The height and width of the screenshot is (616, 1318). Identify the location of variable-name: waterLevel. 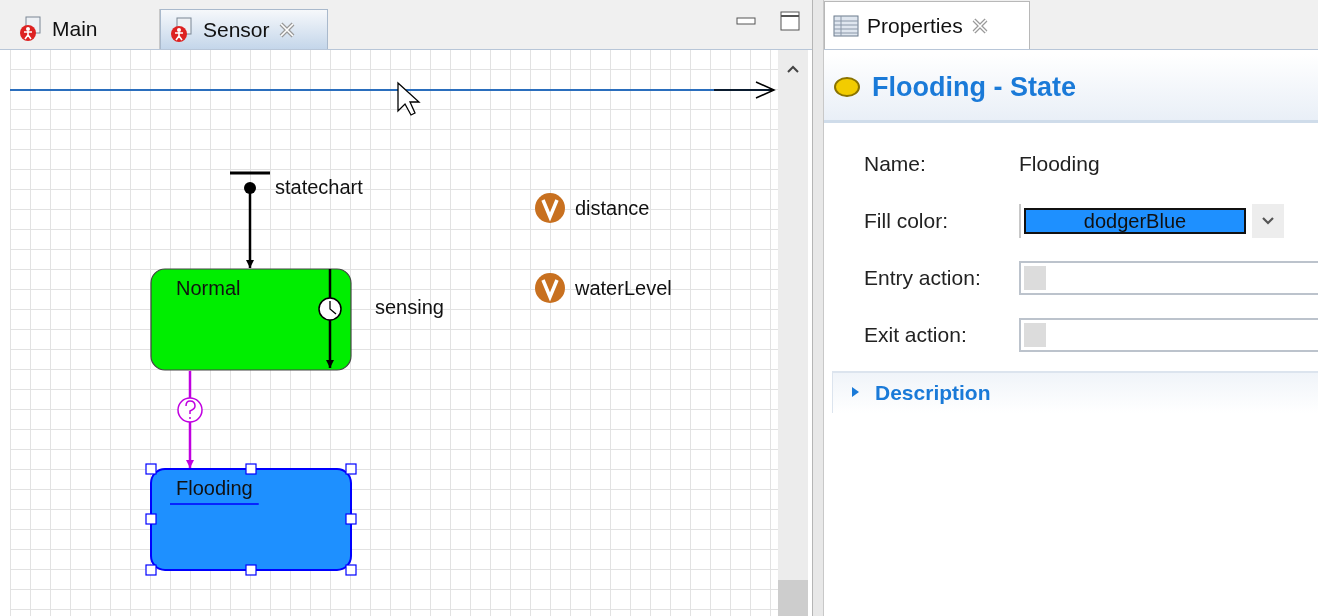
(623, 288).